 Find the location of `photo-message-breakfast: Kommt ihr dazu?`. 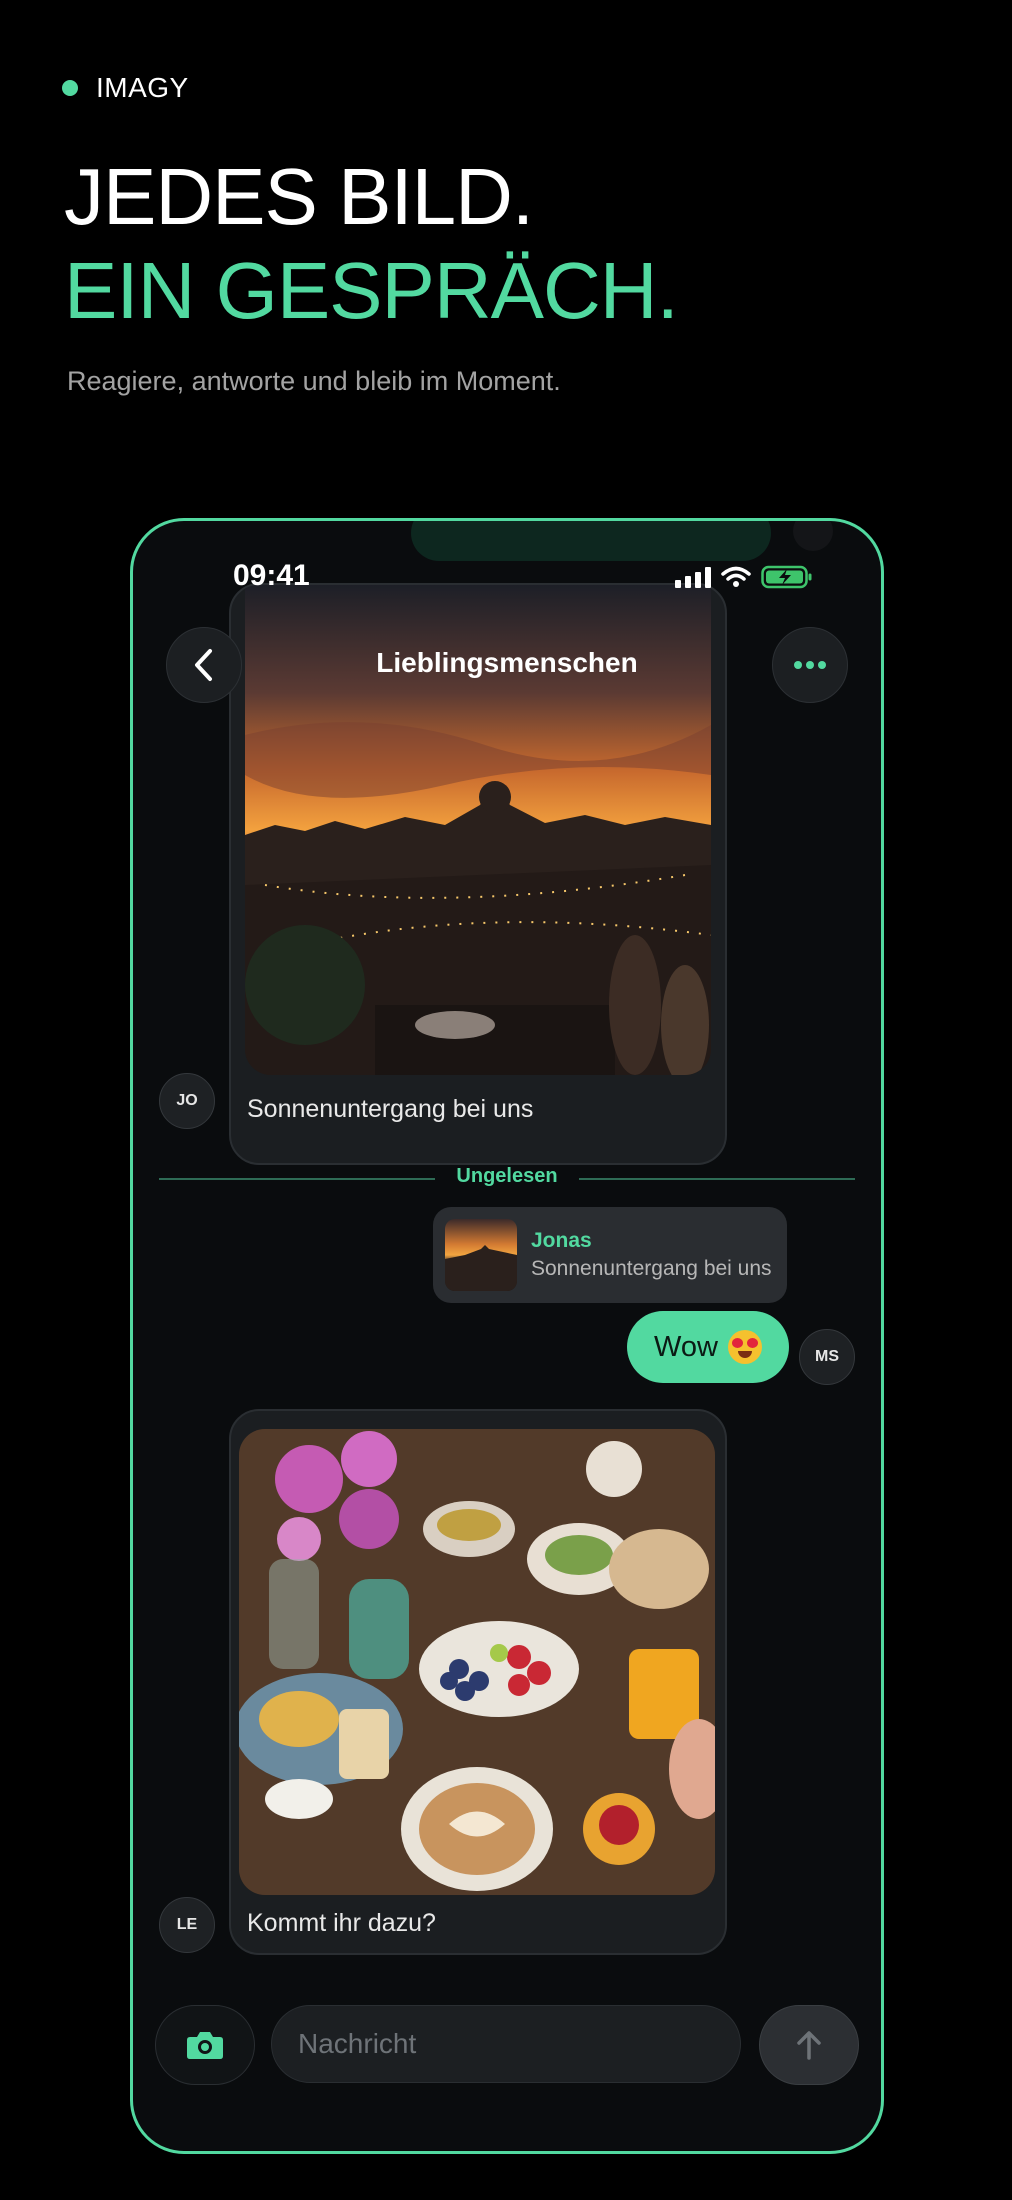

photo-message-breakfast: Kommt ihr dazu? is located at coordinates (478, 1682).